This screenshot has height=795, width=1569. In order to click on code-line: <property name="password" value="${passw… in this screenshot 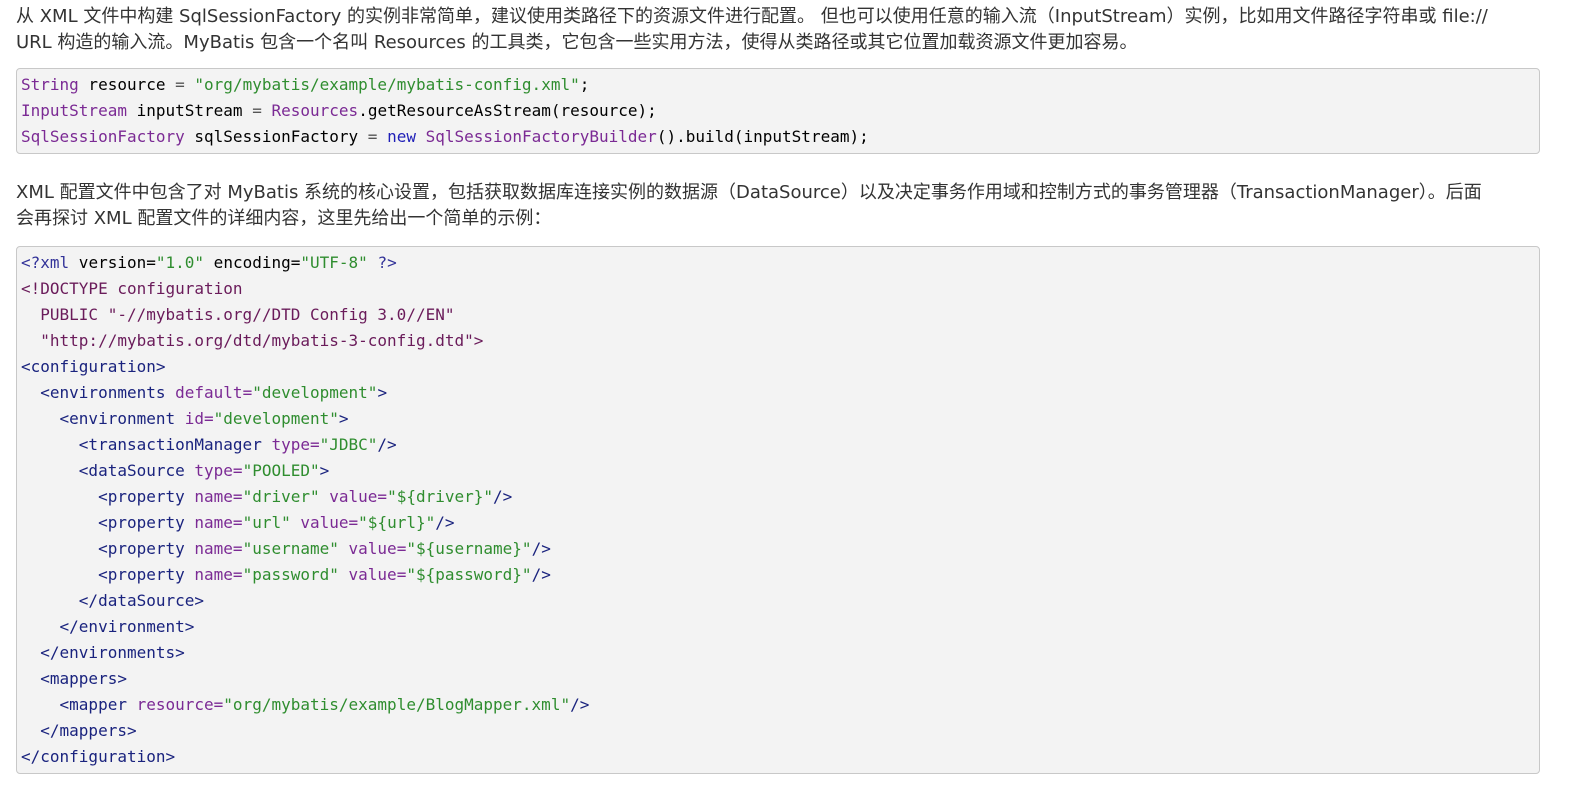, I will do `click(780, 575)`.